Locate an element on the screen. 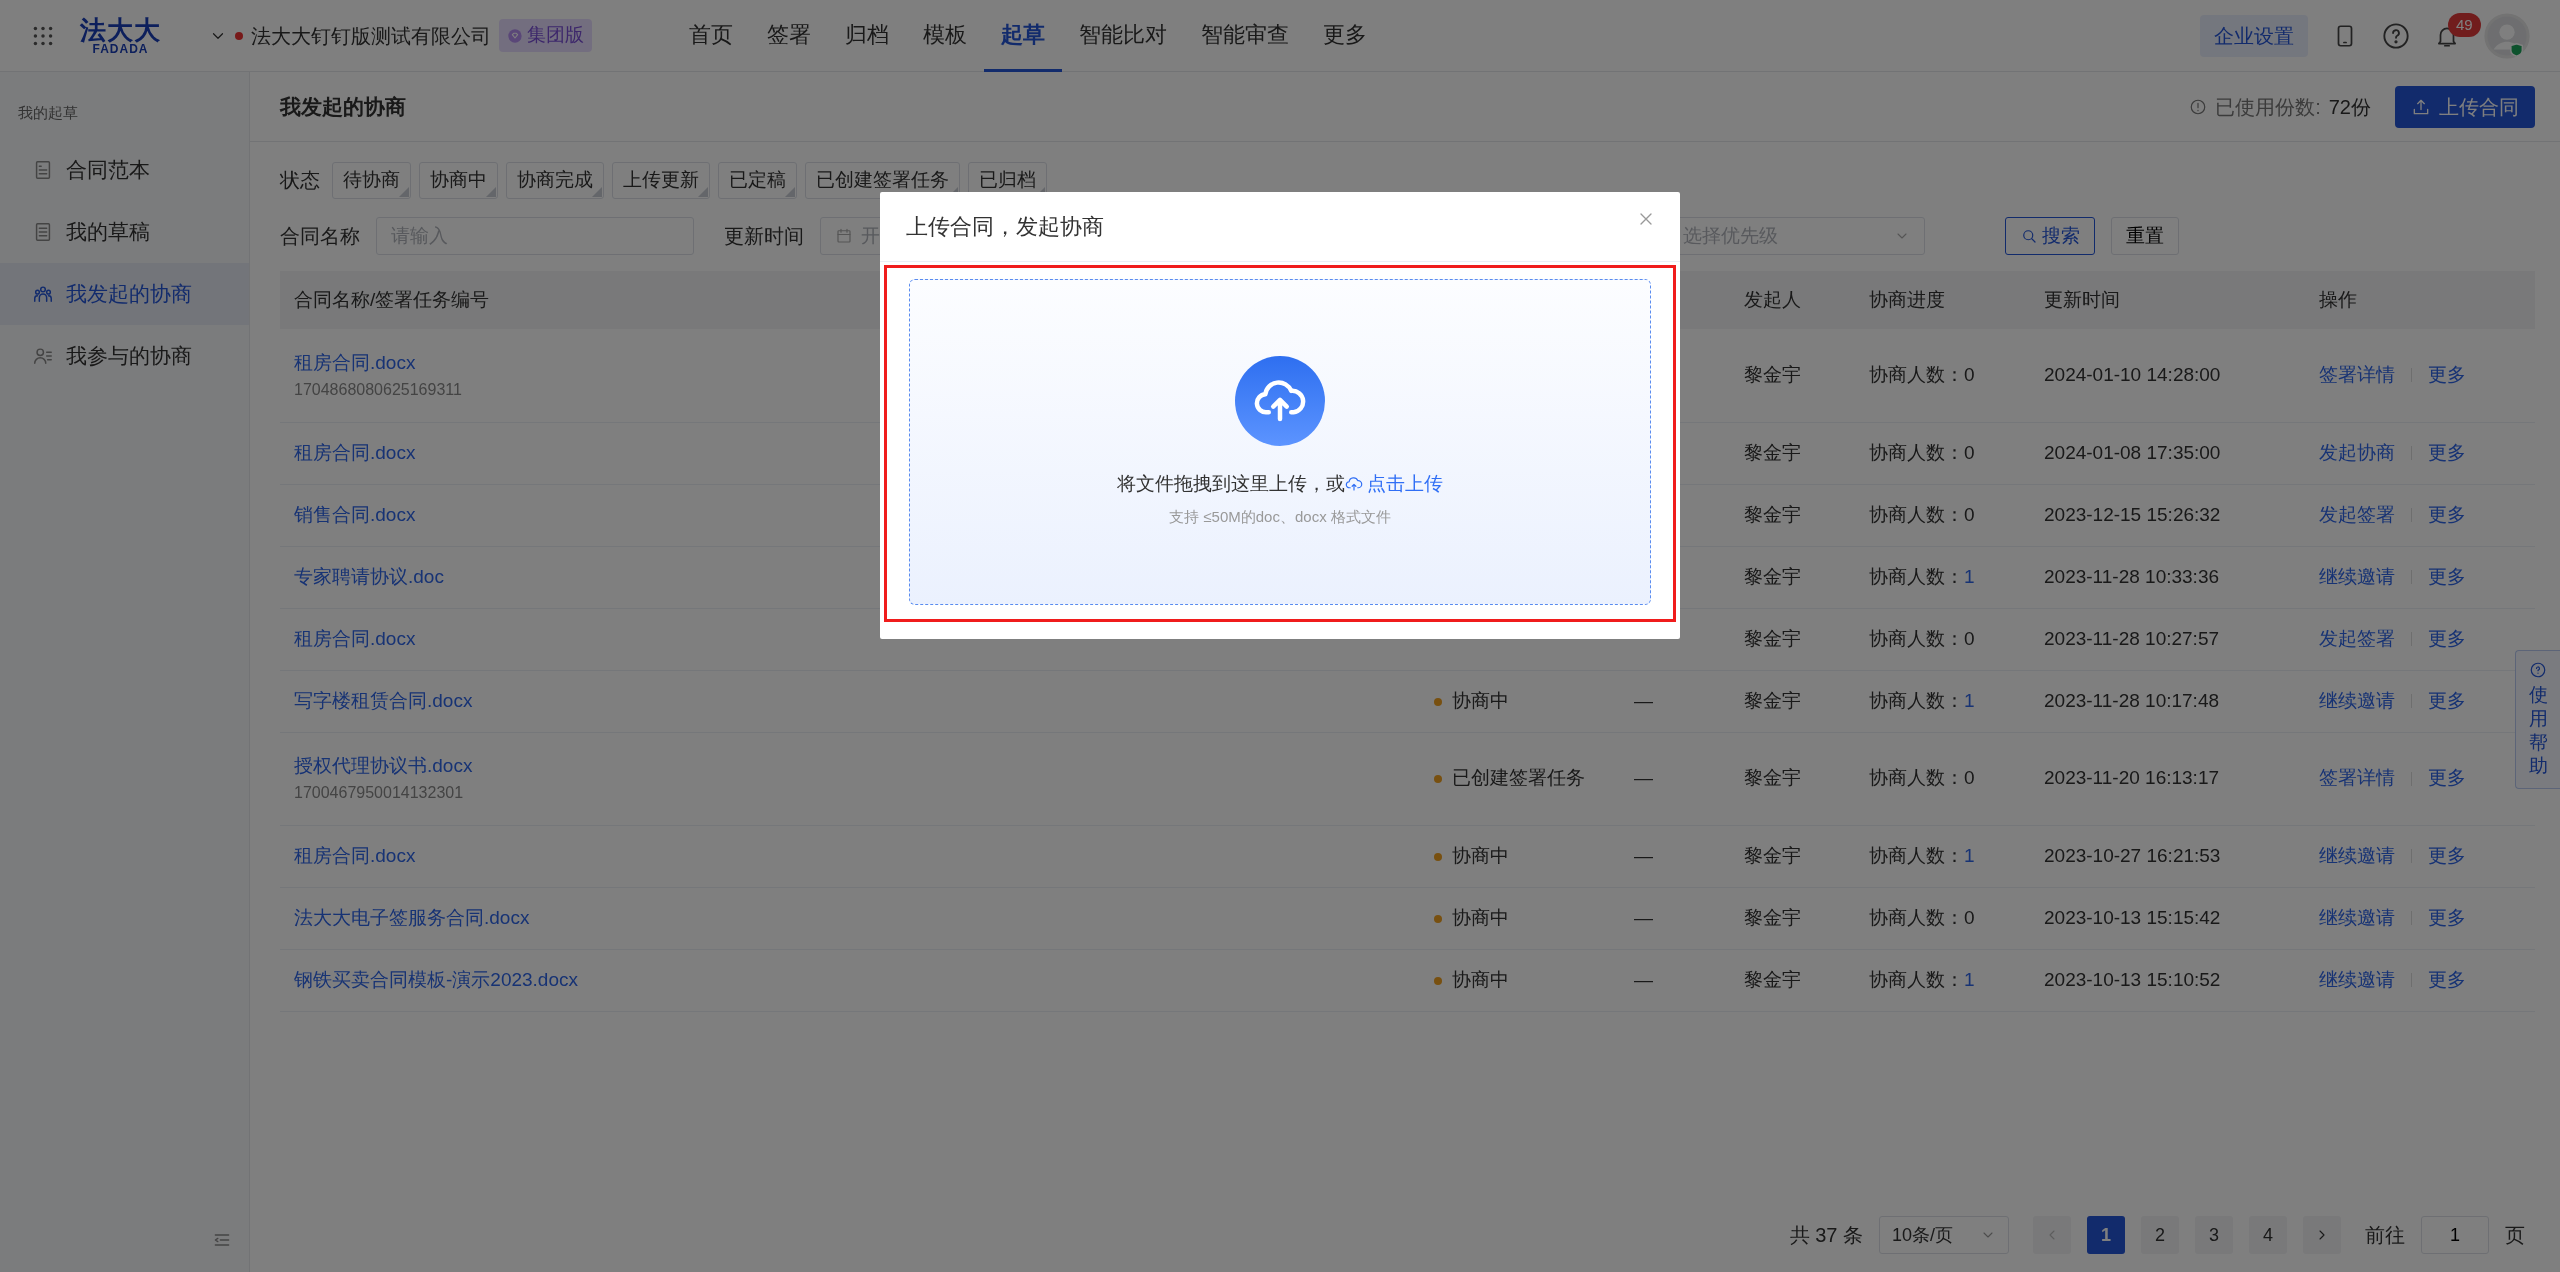 This screenshot has width=2560, height=1272. task-id: 1700467950014132301 is located at coordinates (379, 792).